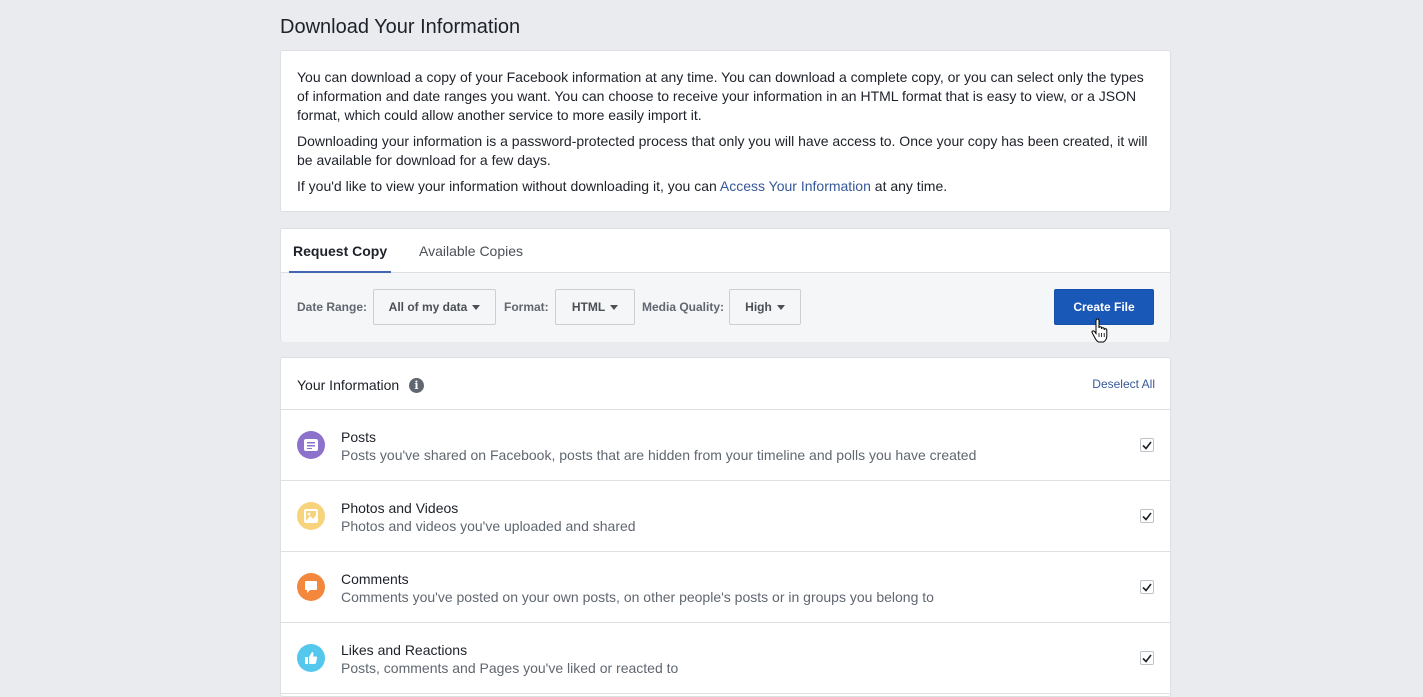 This screenshot has height=697, width=1423. What do you see at coordinates (471, 251) in the screenshot?
I see `tab-available-copies: Available Copies` at bounding box center [471, 251].